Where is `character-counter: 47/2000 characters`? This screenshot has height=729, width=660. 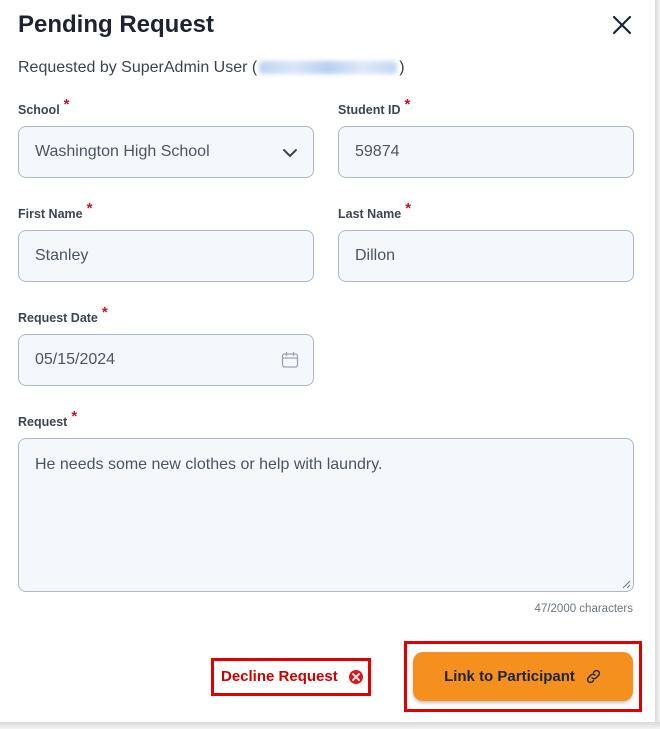 character-counter: 47/2000 characters is located at coordinates (583, 609).